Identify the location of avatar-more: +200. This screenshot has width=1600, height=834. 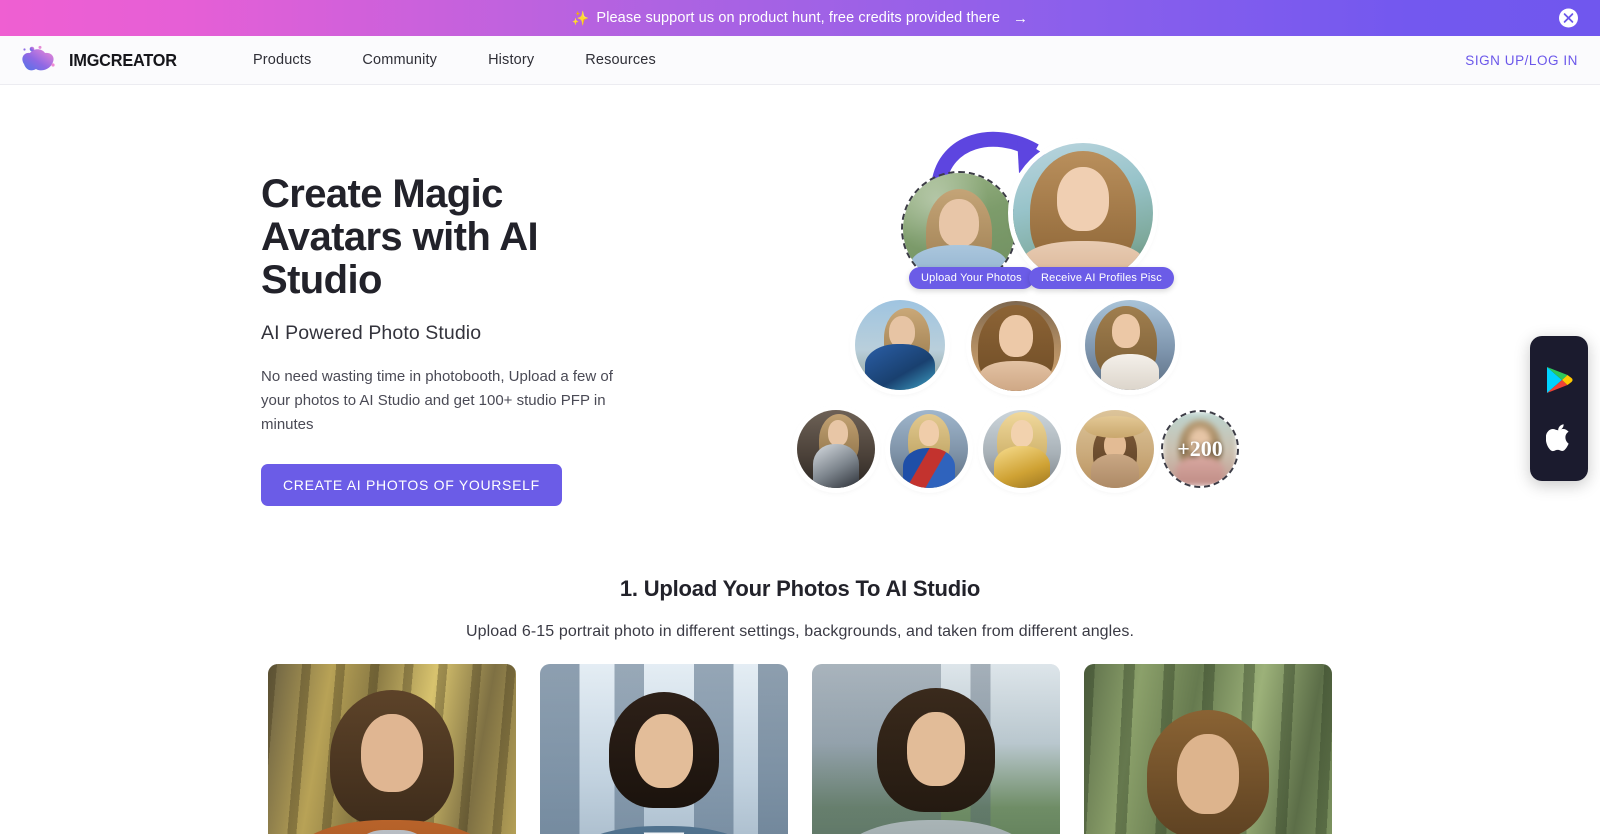
(1200, 449).